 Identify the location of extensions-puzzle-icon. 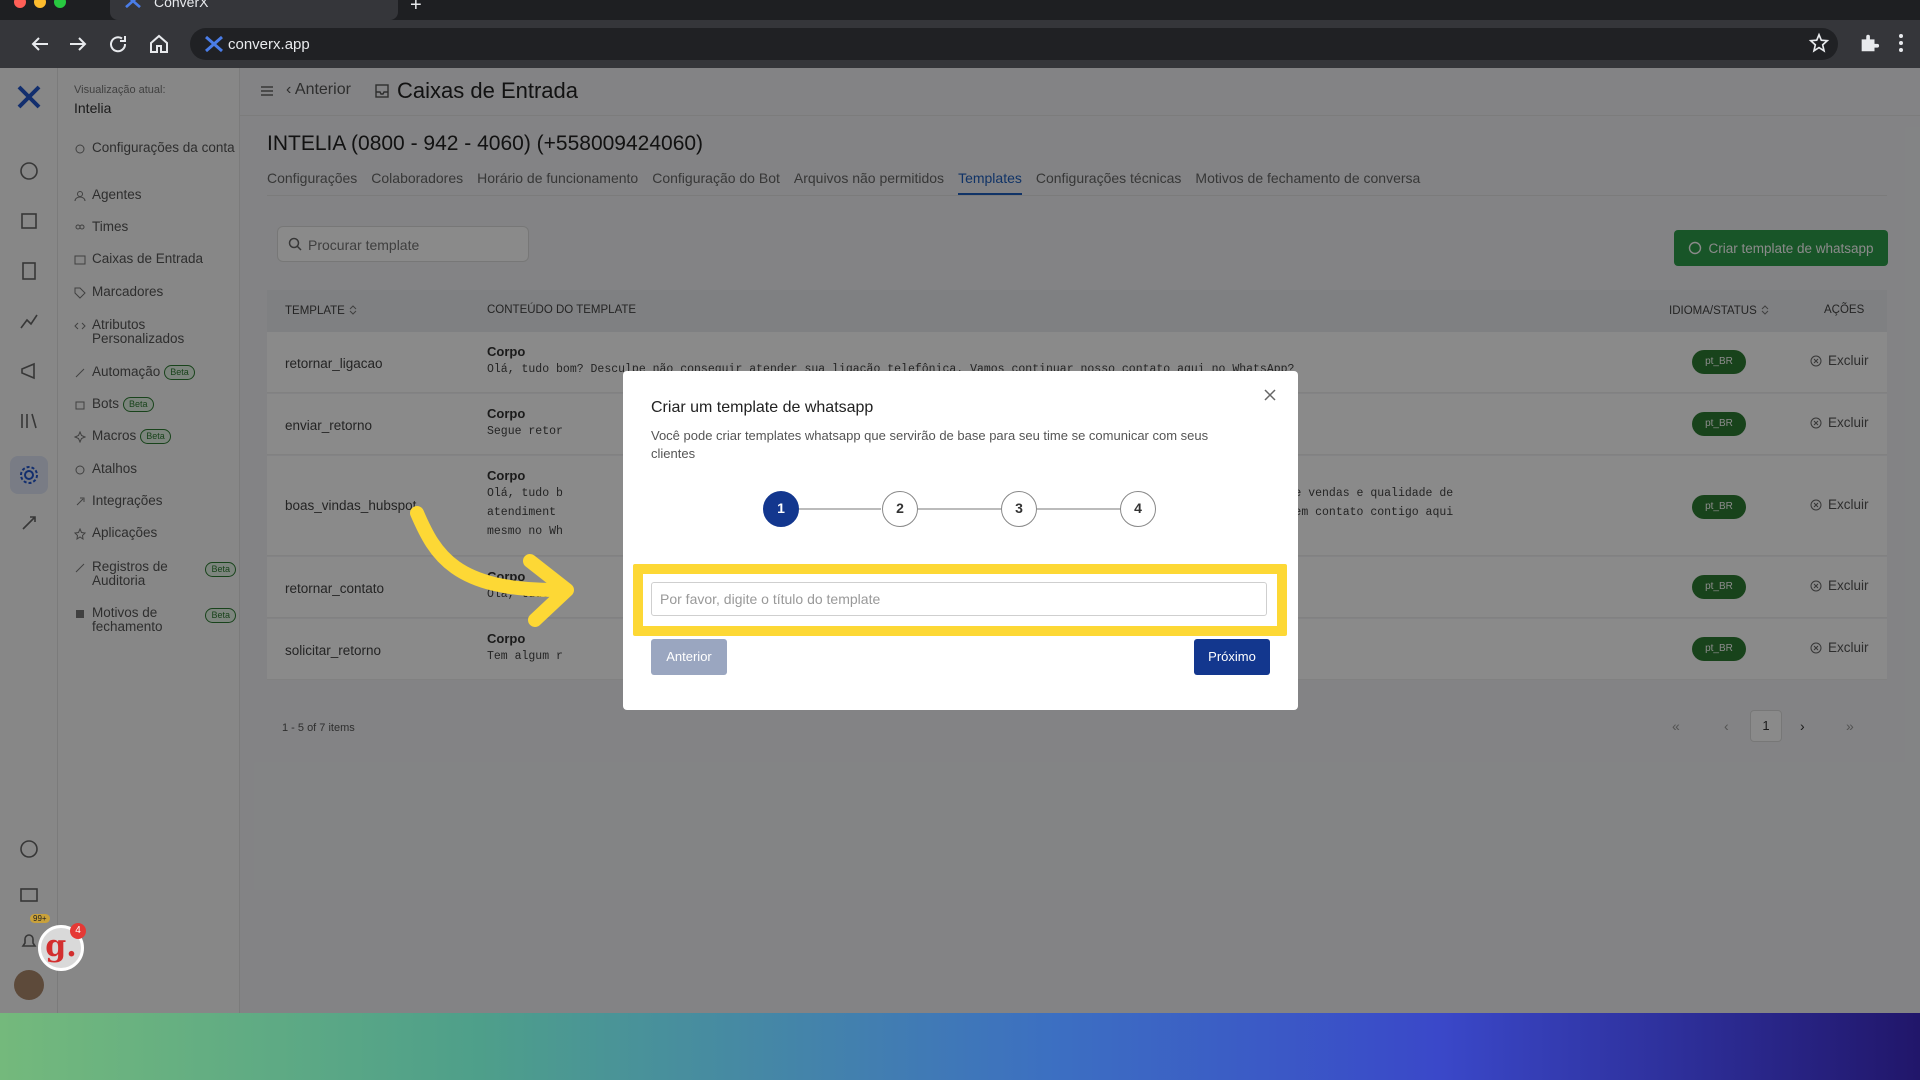
(1869, 43).